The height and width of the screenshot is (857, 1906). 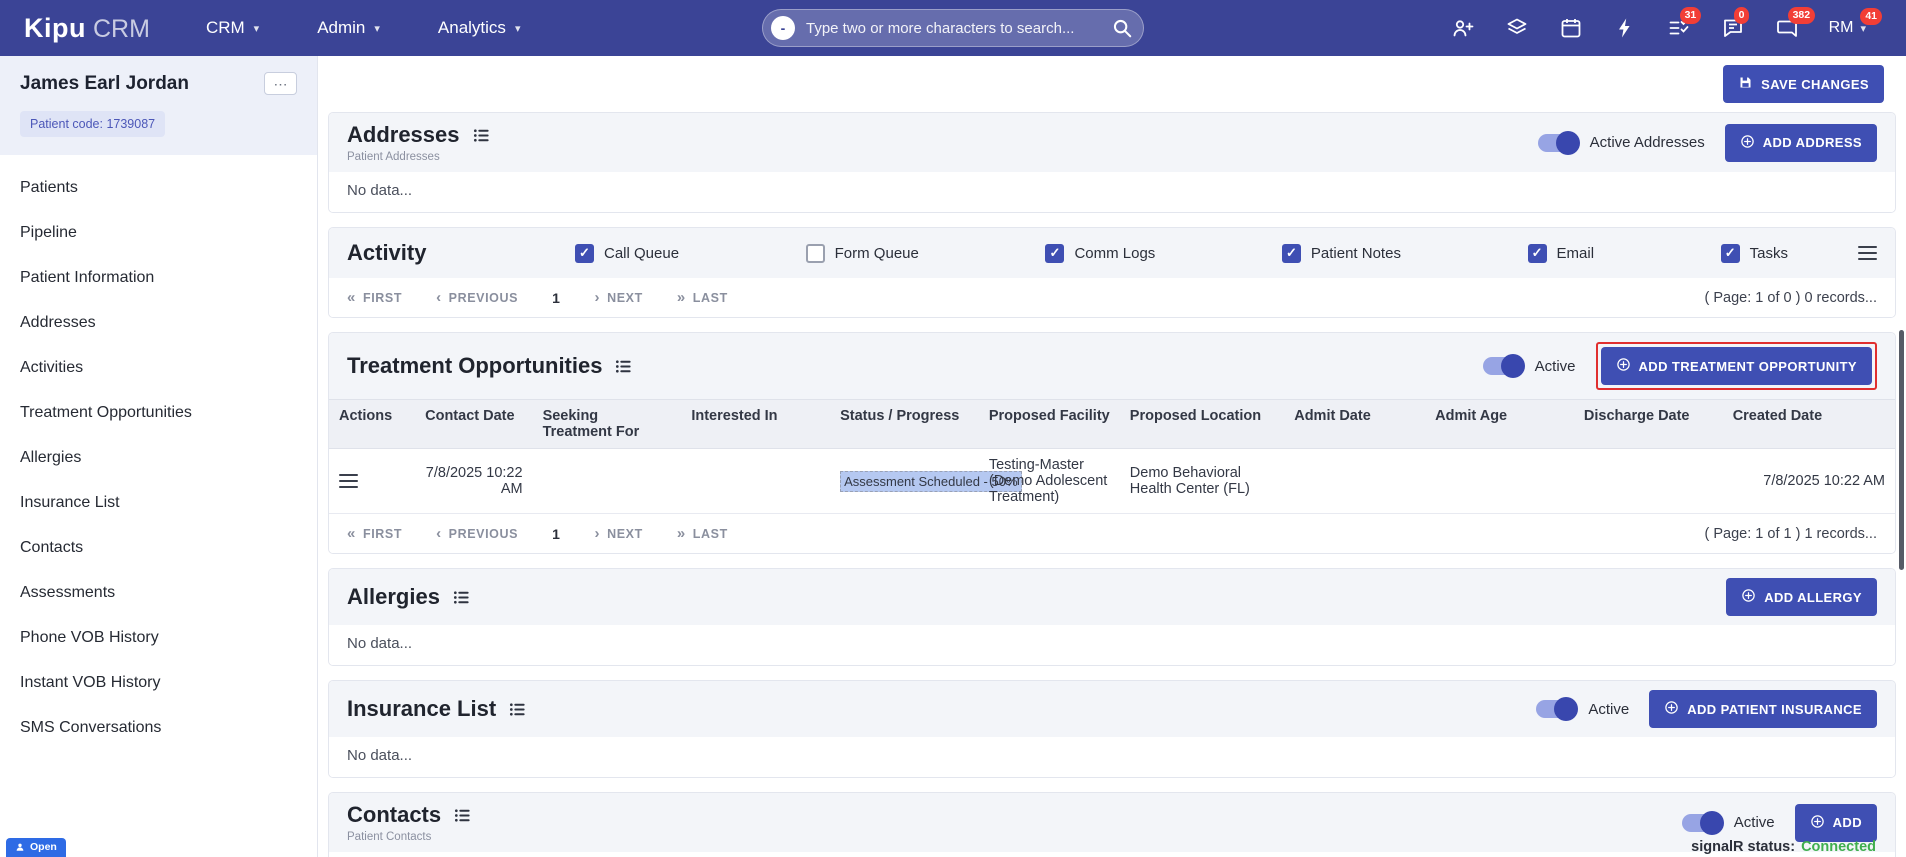 I want to click on sidebar-item-patients: Patients, so click(x=158, y=187).